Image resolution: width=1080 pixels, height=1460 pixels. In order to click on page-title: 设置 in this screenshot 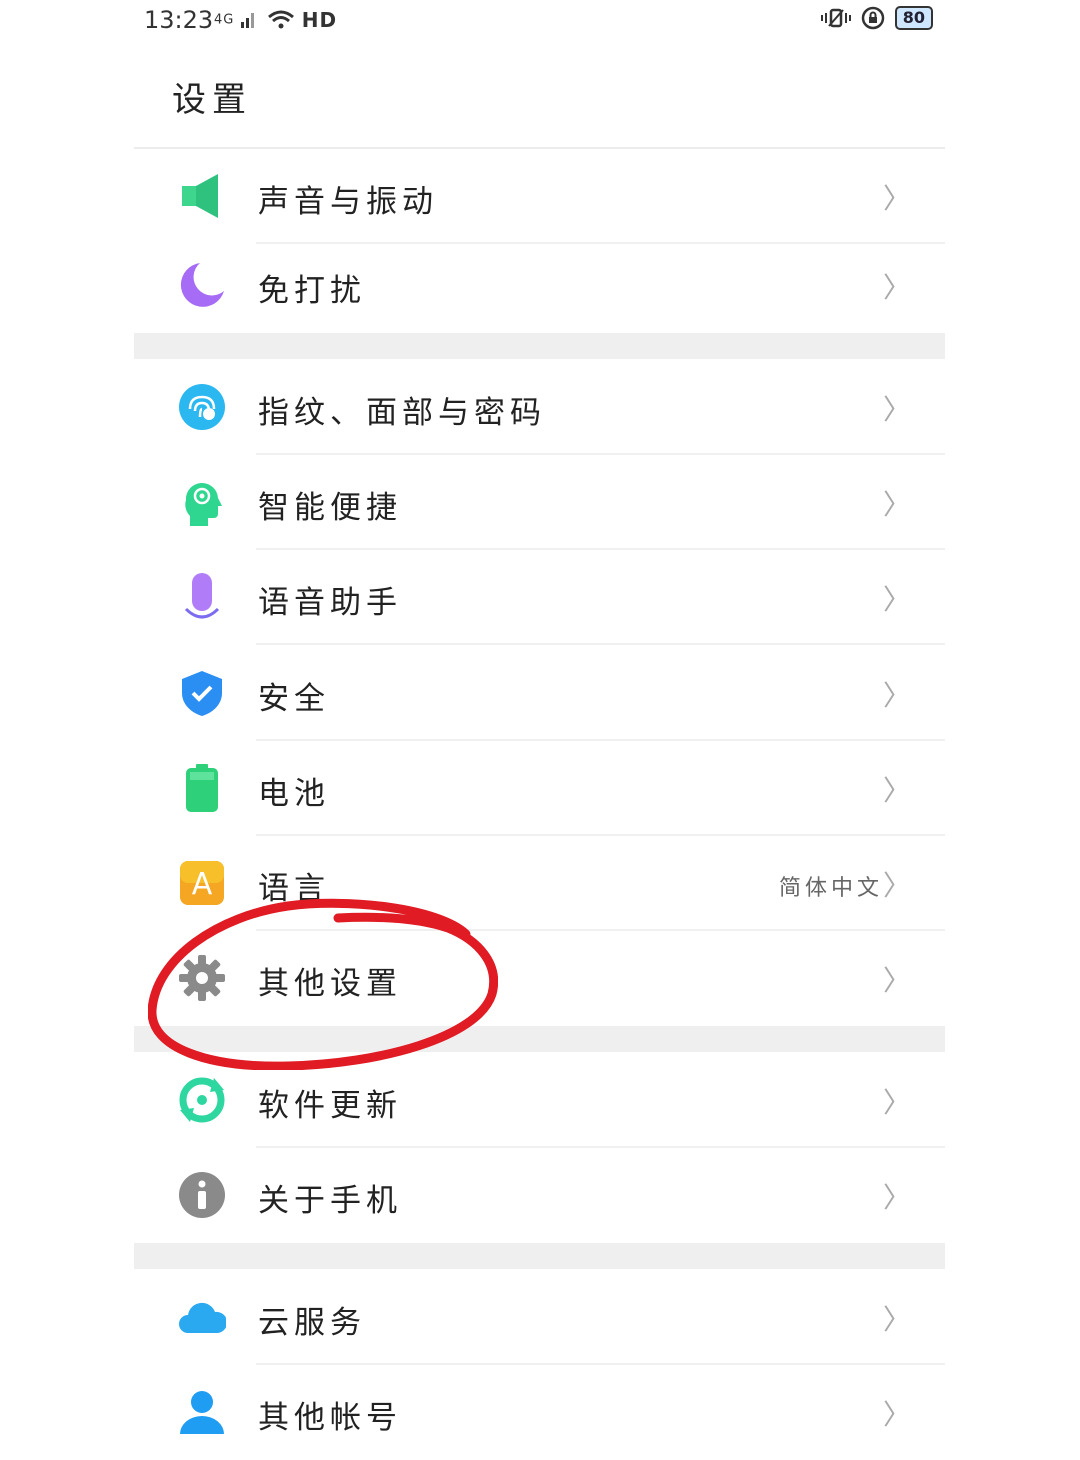, I will do `click(212, 100)`.